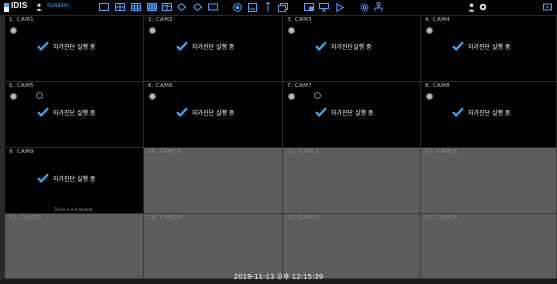  I want to click on camera-tile: 8. CAM8 자가진단 실행 중, so click(489, 115).